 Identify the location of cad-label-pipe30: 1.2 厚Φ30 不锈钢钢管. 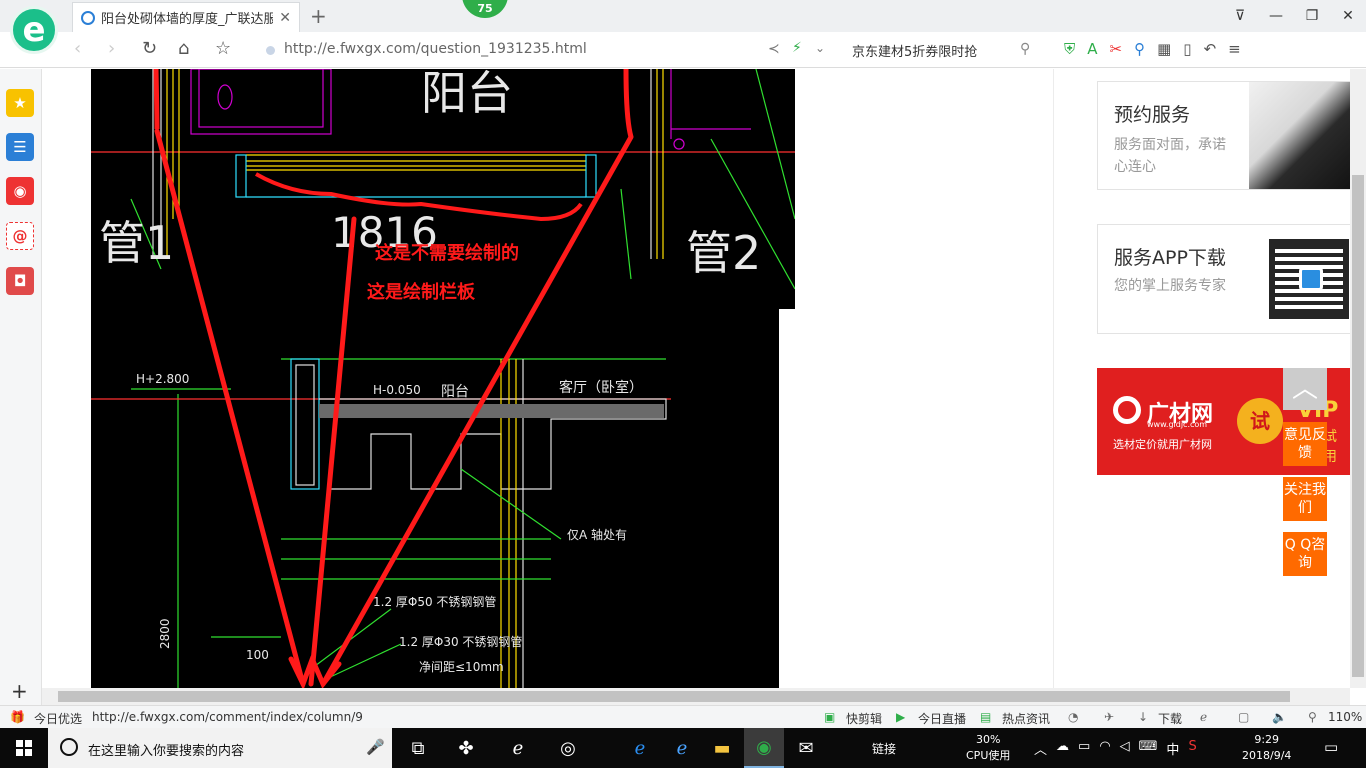
(460, 641).